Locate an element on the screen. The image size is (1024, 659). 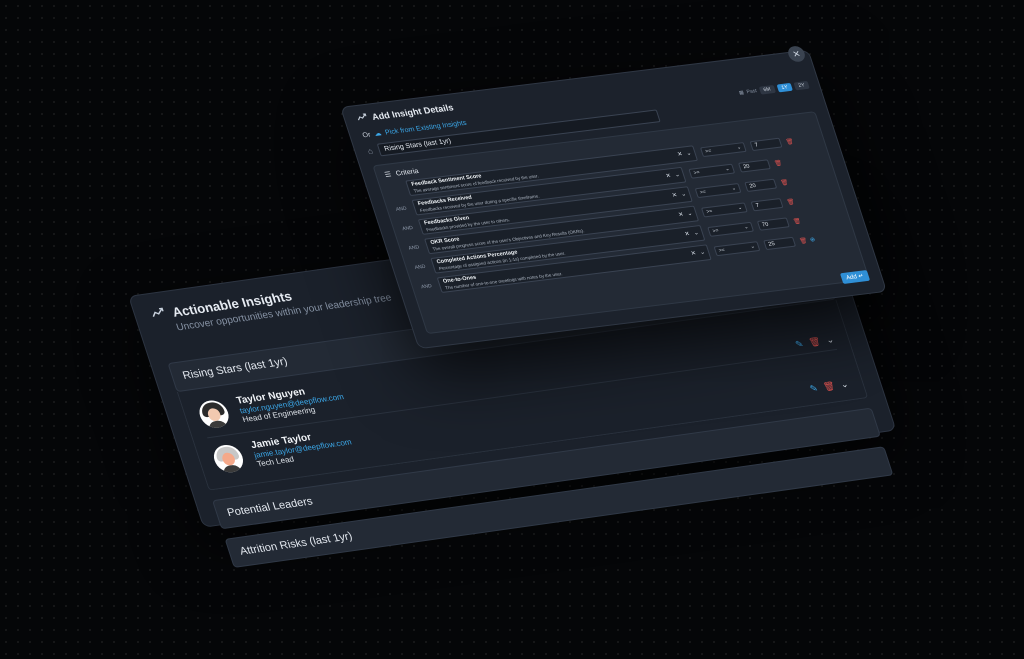
modal-title: Add Insight Details is located at coordinates (412, 112).